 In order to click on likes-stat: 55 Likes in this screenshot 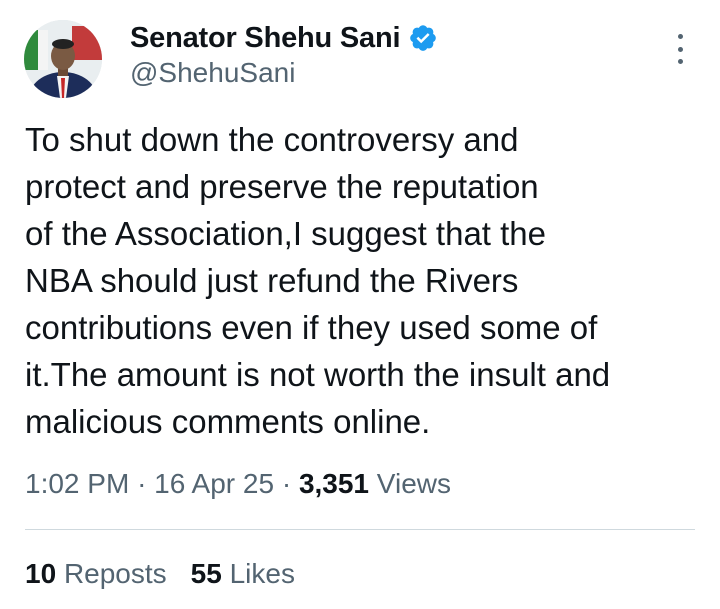, I will do `click(243, 574)`.